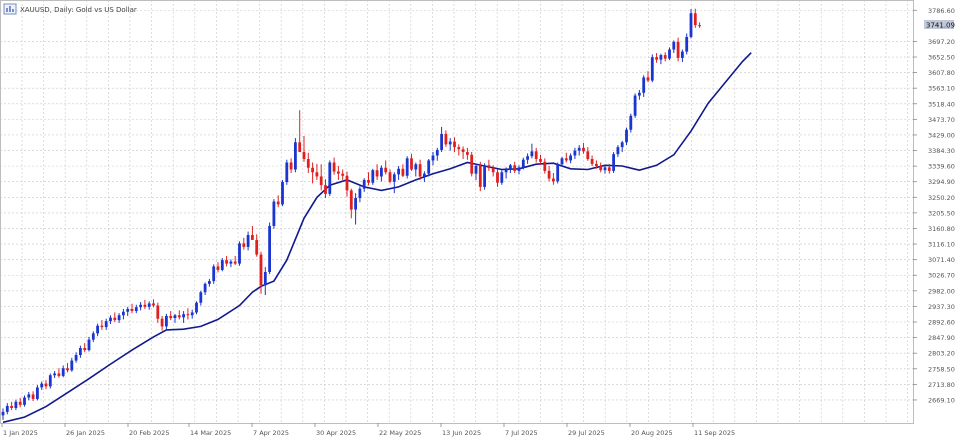 The width and height of the screenshot is (960, 445). I want to click on x-tick-label: 1 Jan 2025, so click(20, 433).